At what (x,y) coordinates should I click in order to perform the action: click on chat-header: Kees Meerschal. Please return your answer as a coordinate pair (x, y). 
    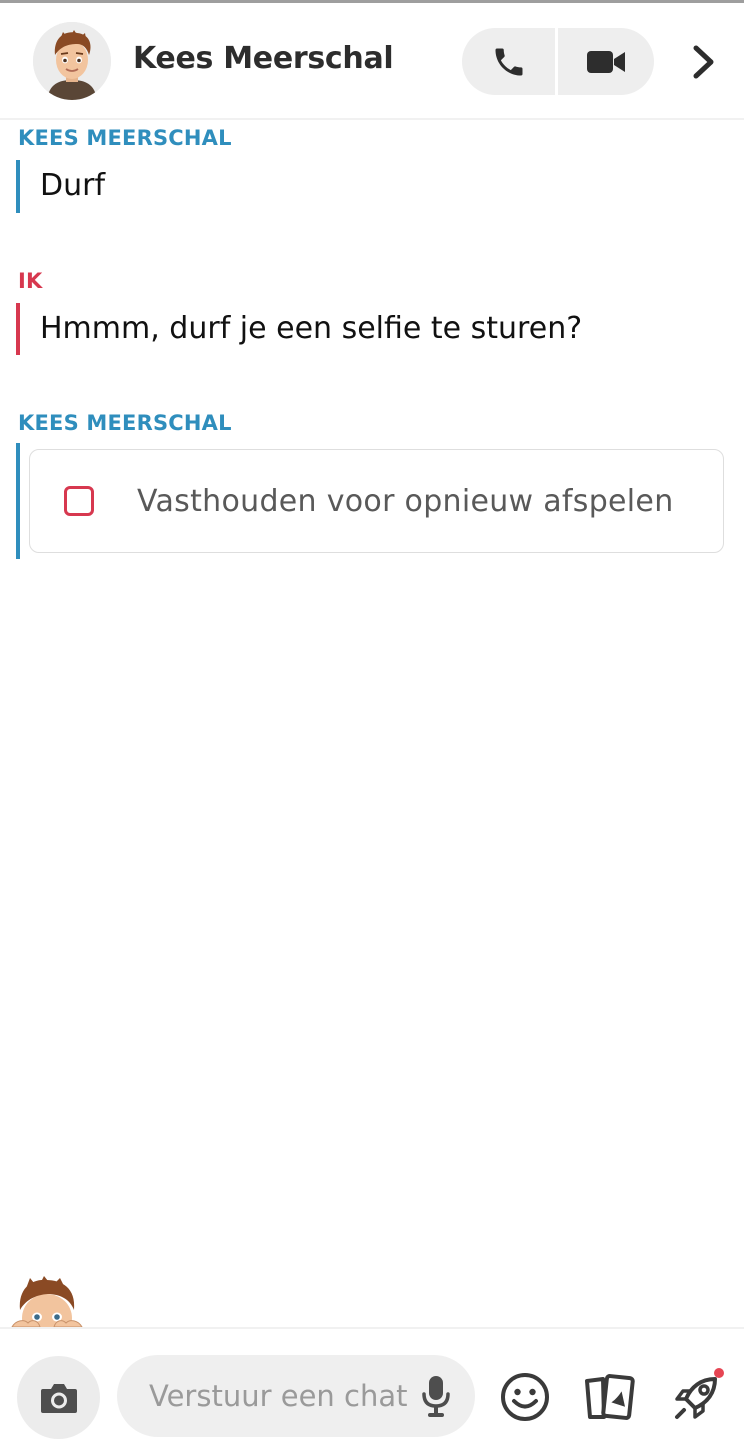
    Looking at the image, I should click on (372, 61).